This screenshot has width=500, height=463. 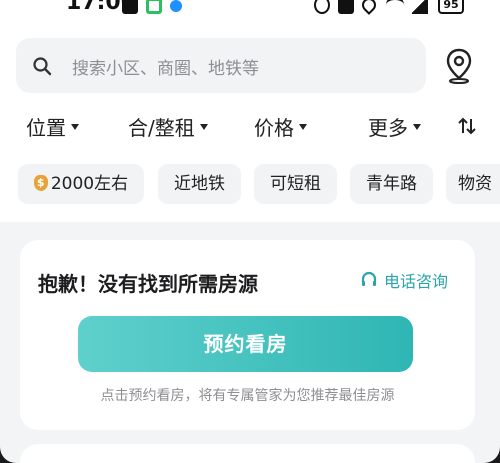 What do you see at coordinates (322, 7) in the screenshot?
I see `alarm-icon` at bounding box center [322, 7].